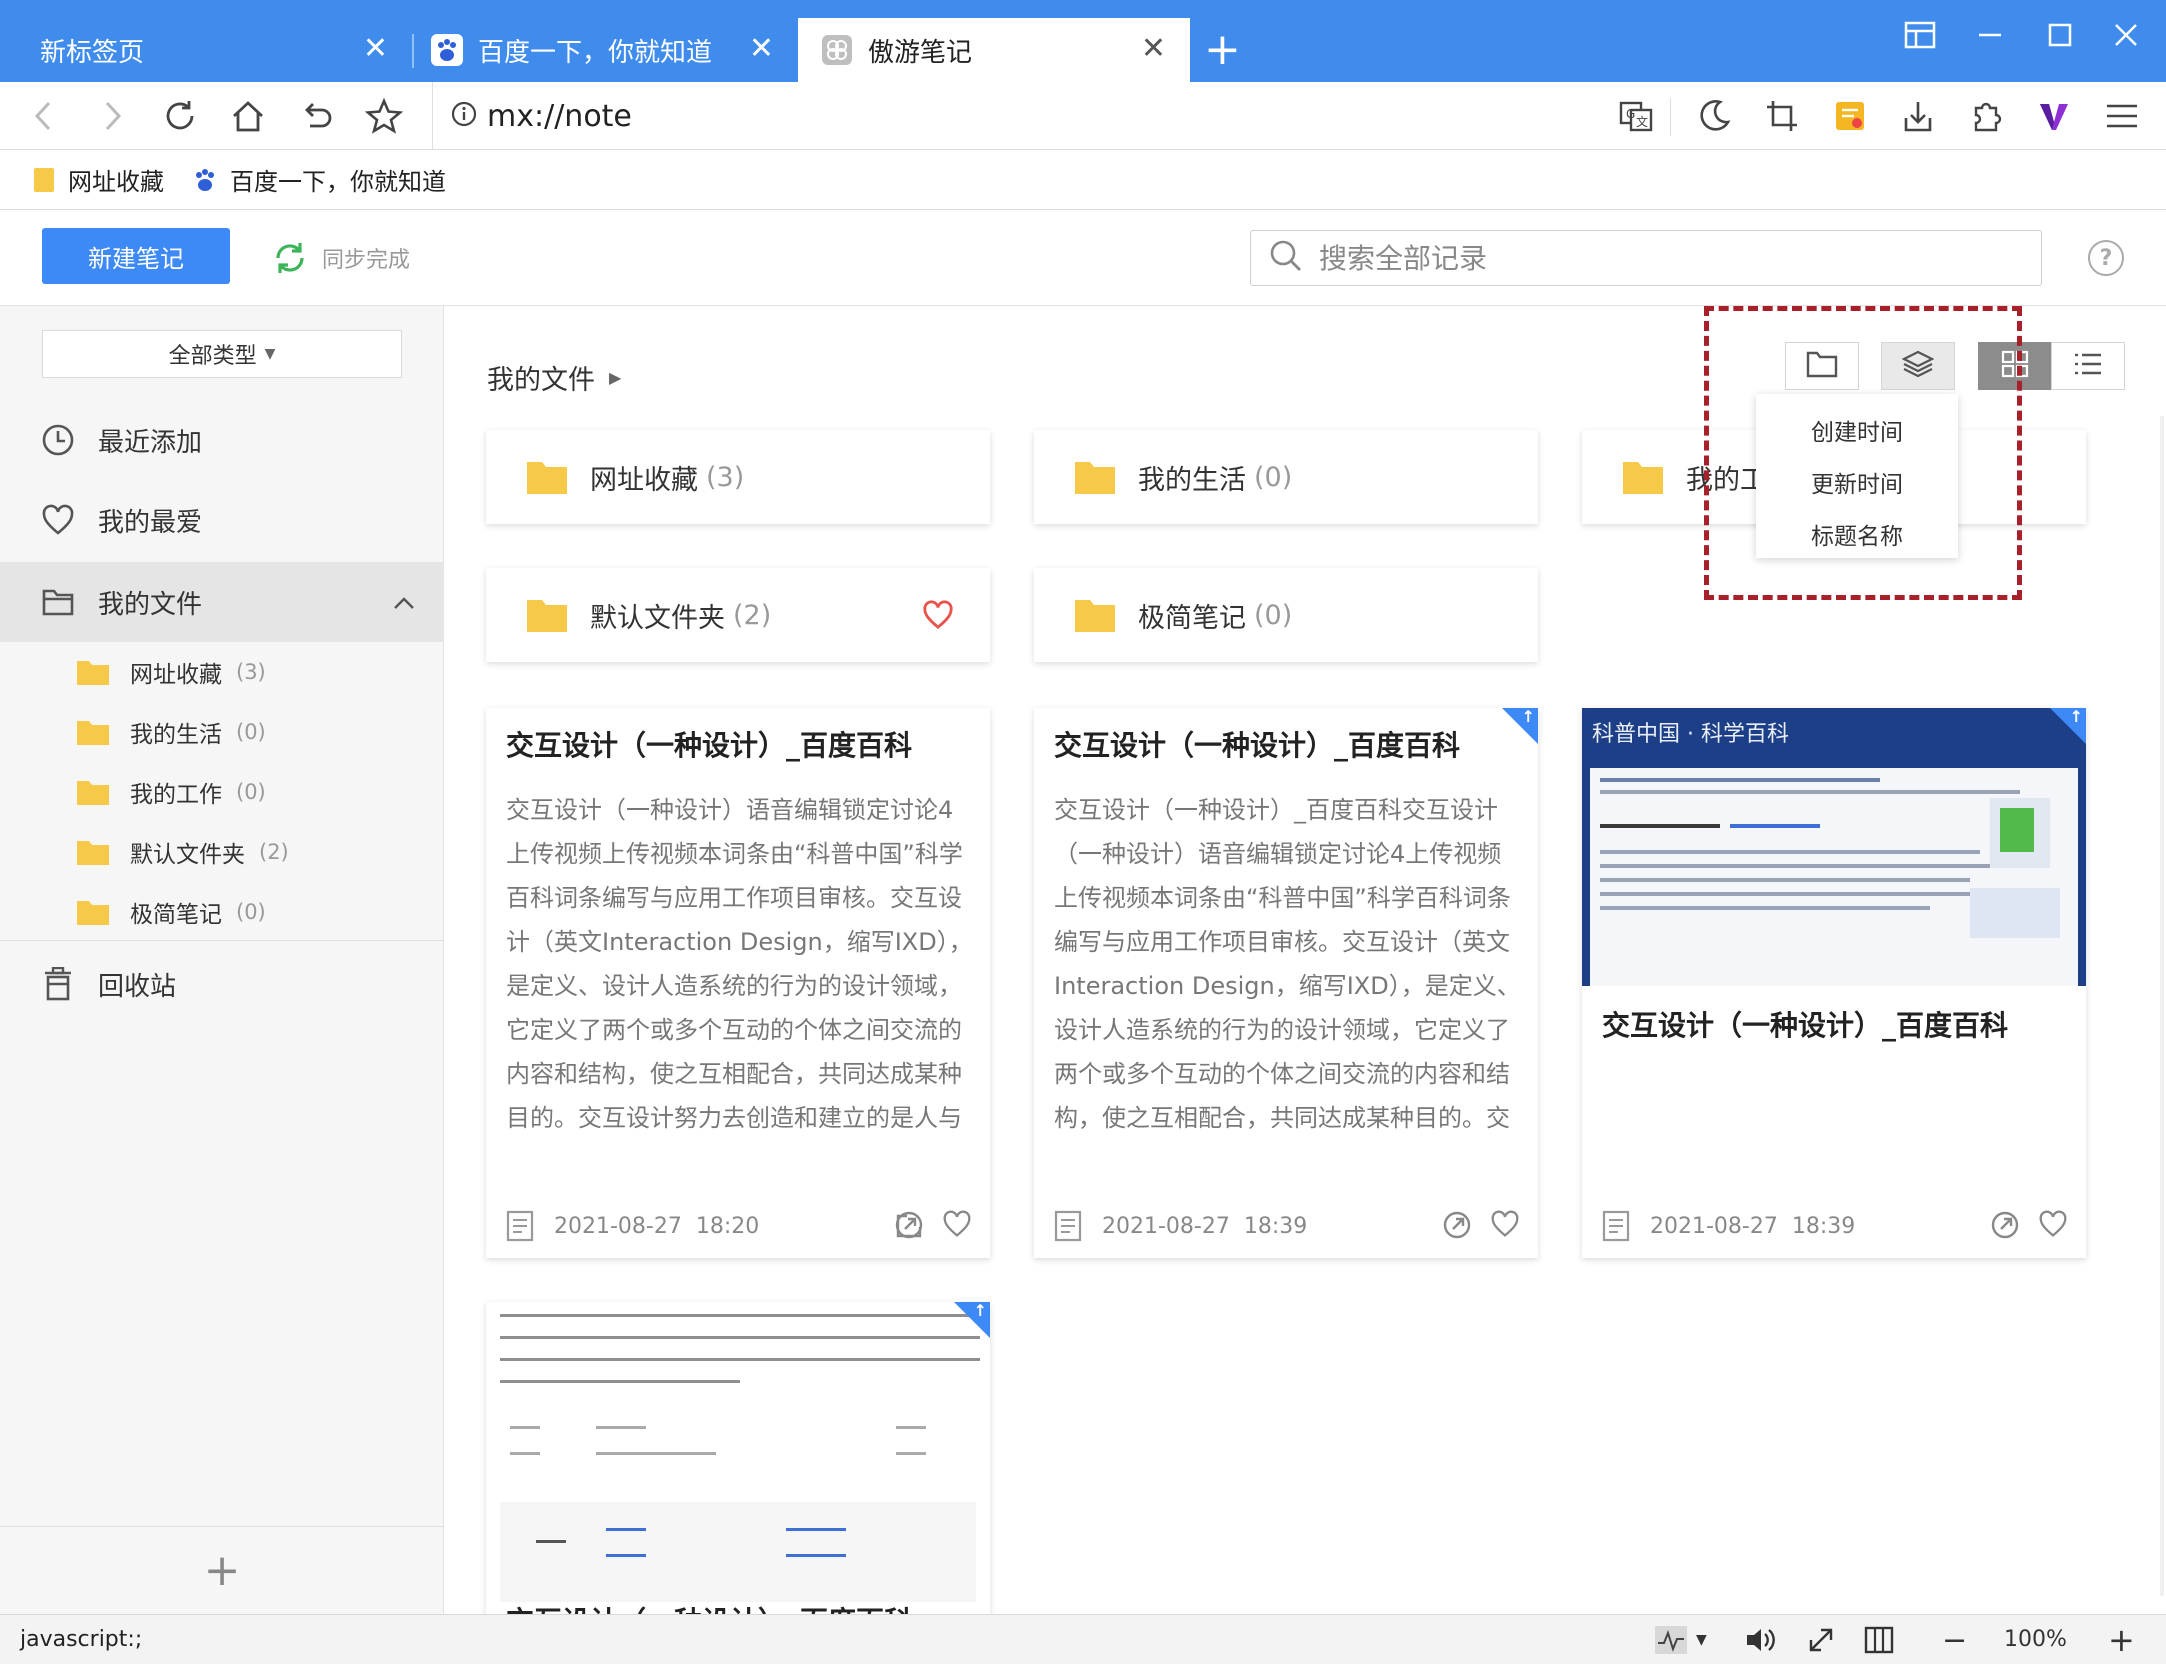 This screenshot has width=2166, height=1664. I want to click on new-tab-plus-icon: +, so click(1222, 50).